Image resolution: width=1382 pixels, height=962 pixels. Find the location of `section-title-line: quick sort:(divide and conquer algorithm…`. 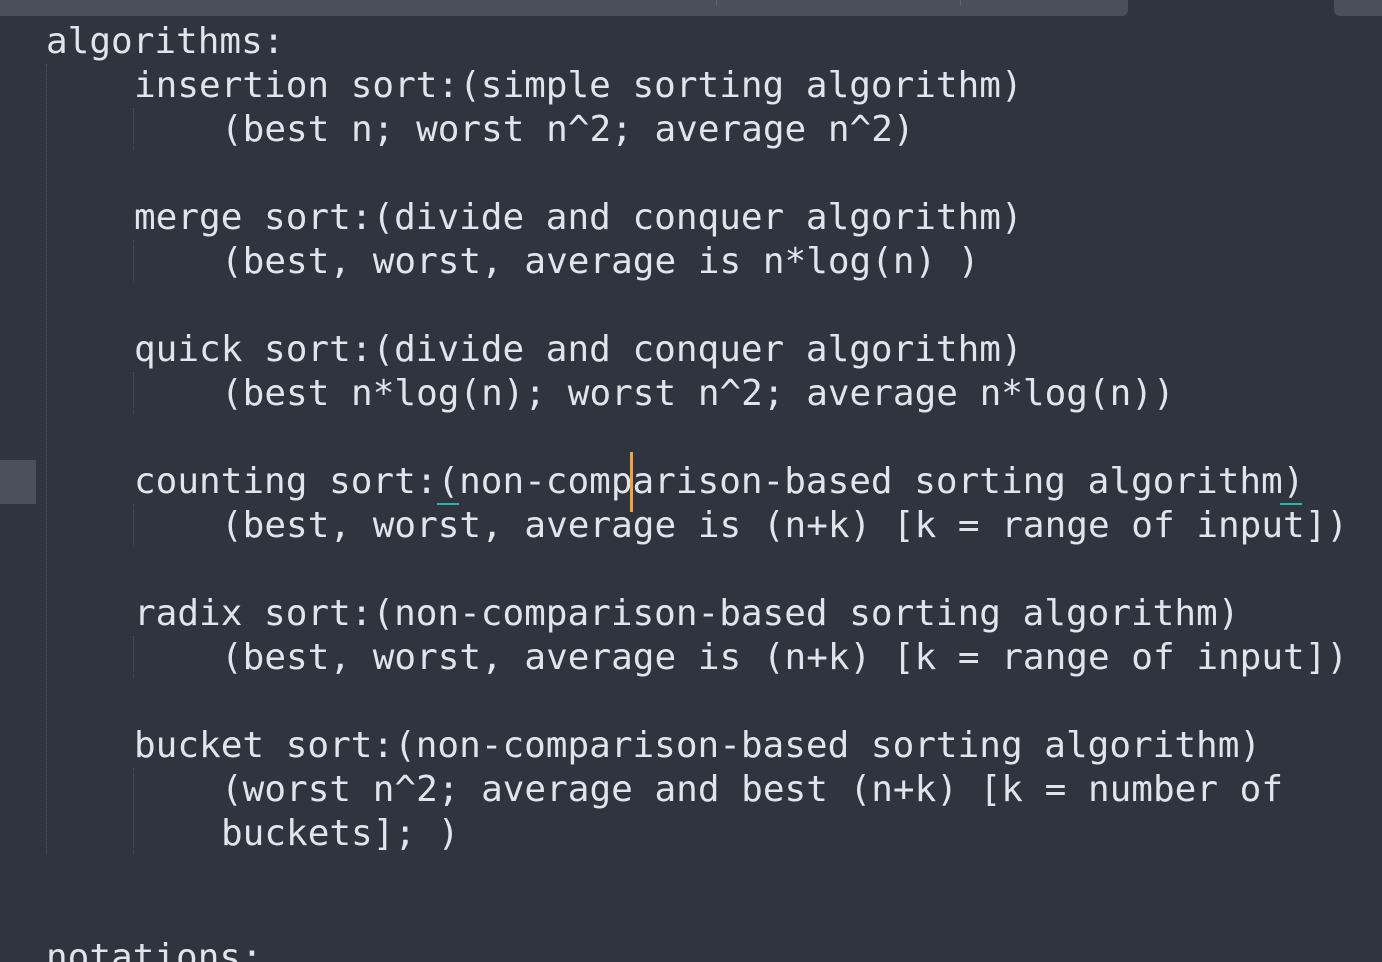

section-title-line: quick sort:(divide and conquer algorithm… is located at coordinates (578, 349).